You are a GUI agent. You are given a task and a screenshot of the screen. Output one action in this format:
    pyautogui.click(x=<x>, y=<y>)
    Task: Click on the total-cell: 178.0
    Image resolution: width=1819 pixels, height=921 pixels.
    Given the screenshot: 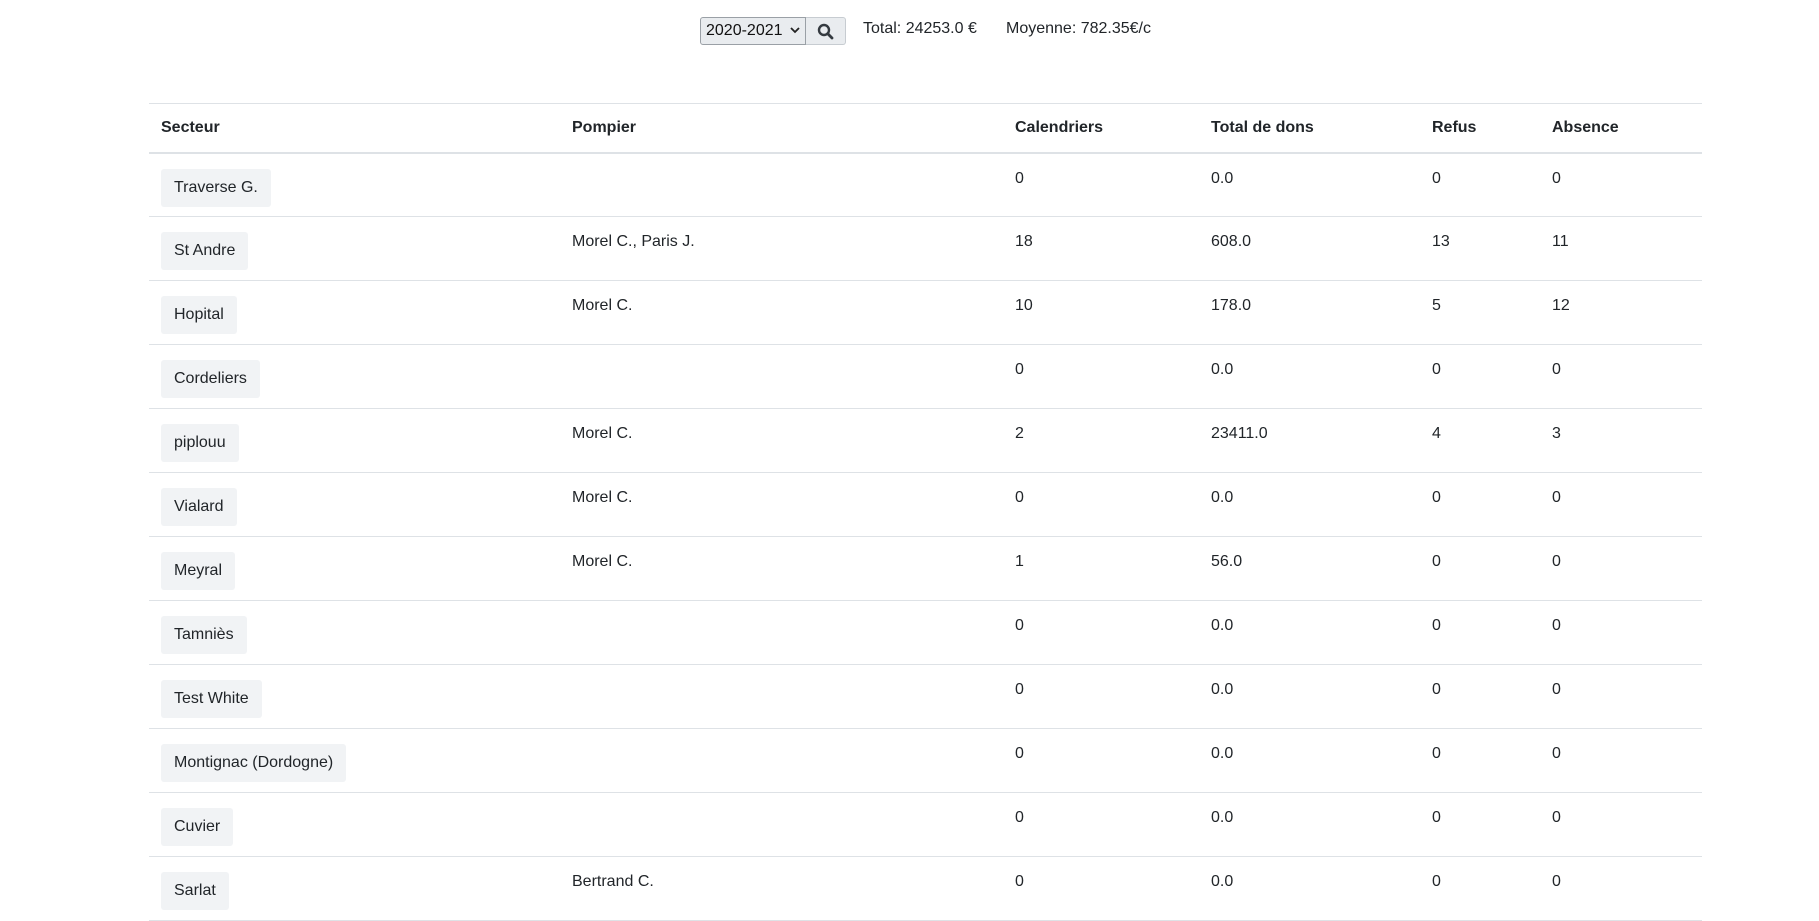 What is the action you would take?
    pyautogui.click(x=1309, y=312)
    